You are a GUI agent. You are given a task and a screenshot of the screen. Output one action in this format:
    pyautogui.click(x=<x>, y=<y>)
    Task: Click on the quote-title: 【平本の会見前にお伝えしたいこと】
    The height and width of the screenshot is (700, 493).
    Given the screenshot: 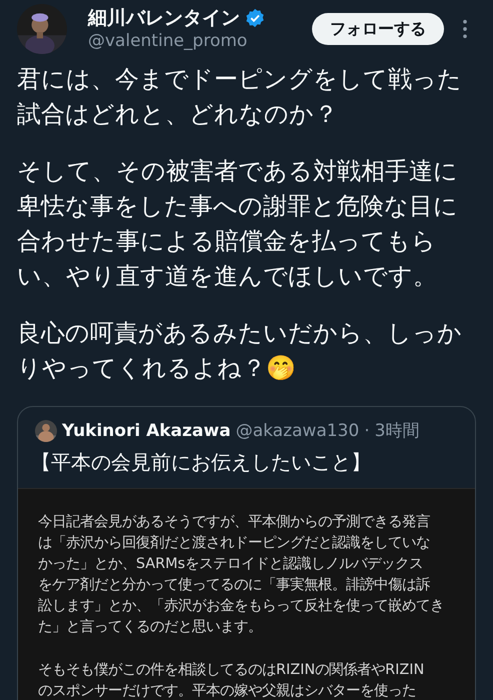 What is the action you would take?
    pyautogui.click(x=201, y=462)
    